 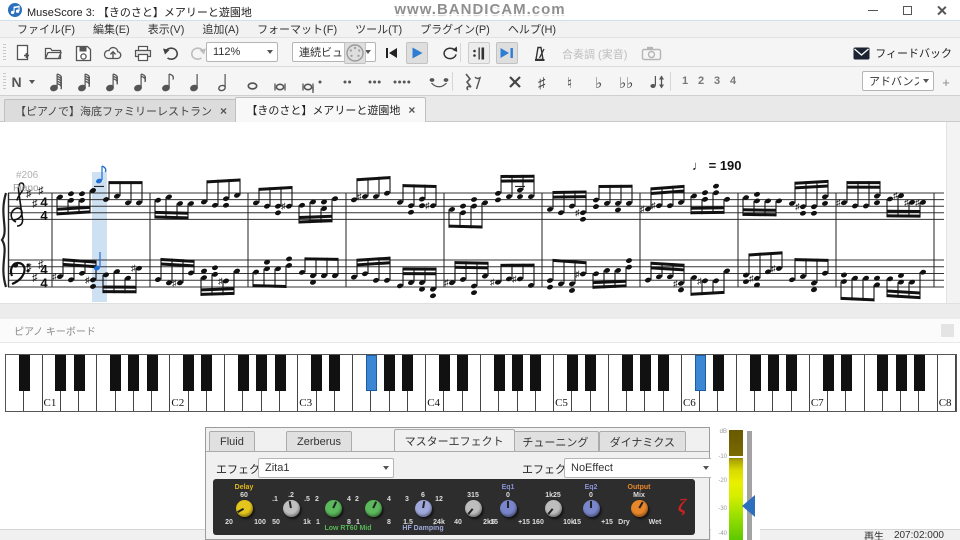 What do you see at coordinates (121, 110) in the screenshot?
I see `document-tab: 【ピアノで】海底ファミリーレストラン ×` at bounding box center [121, 110].